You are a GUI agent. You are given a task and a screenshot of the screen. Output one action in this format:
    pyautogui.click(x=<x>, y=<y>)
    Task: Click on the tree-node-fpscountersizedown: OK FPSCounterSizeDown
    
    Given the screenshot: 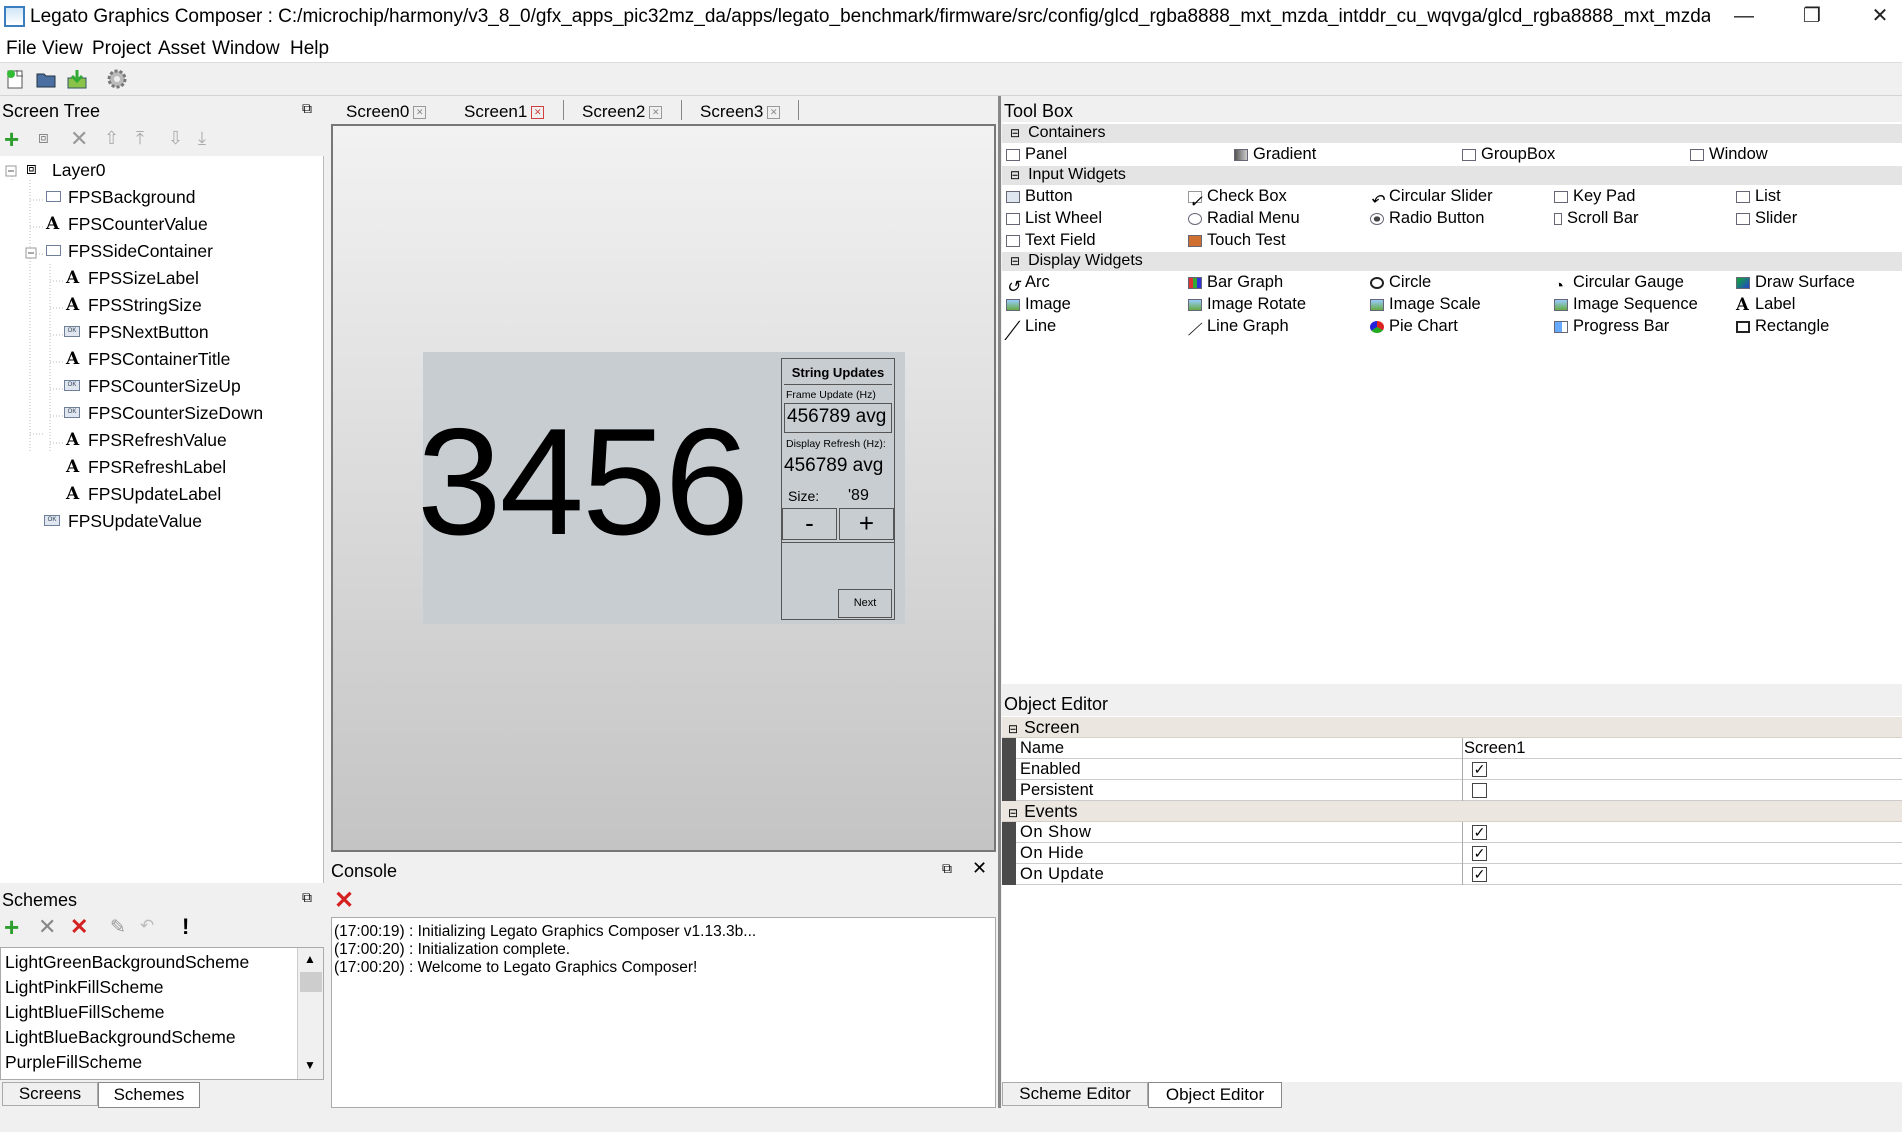 What is the action you would take?
    pyautogui.click(x=163, y=413)
    